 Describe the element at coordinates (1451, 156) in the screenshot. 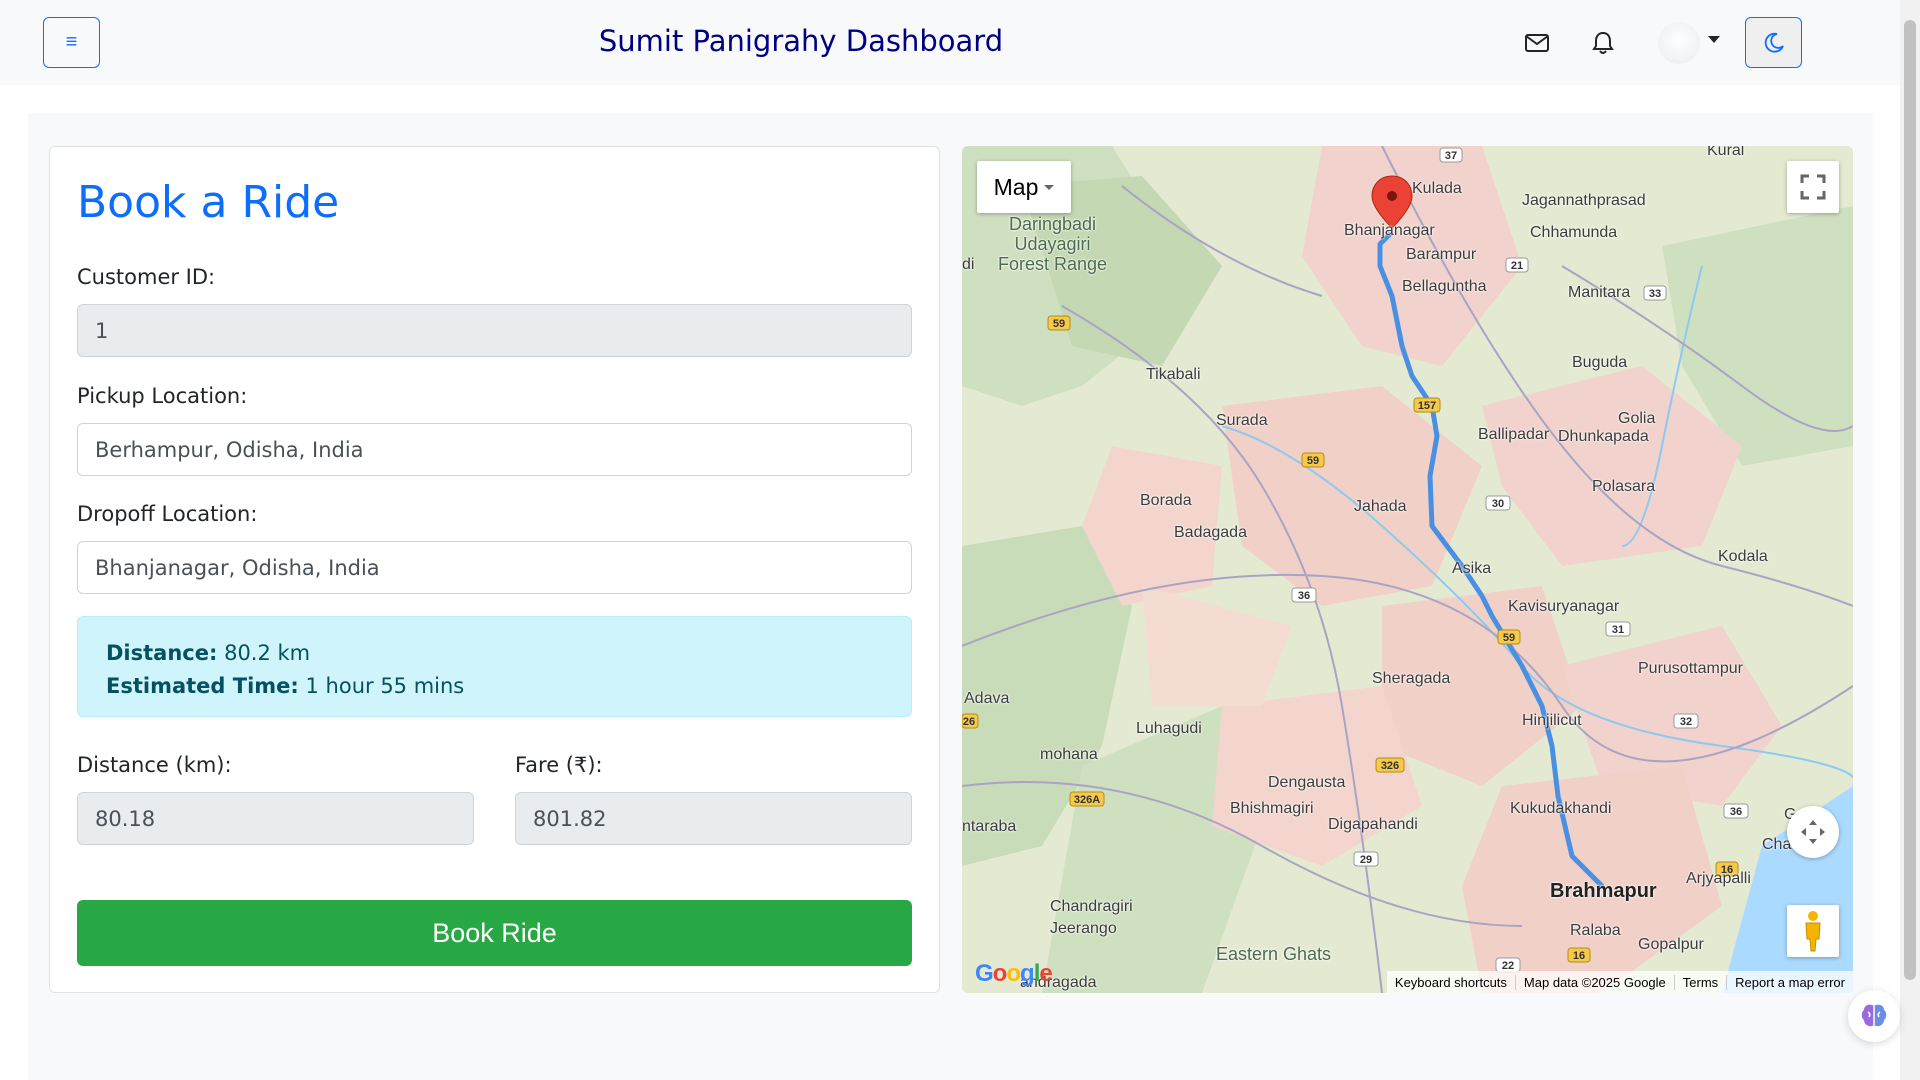

I see `svg-text: 37` at that location.